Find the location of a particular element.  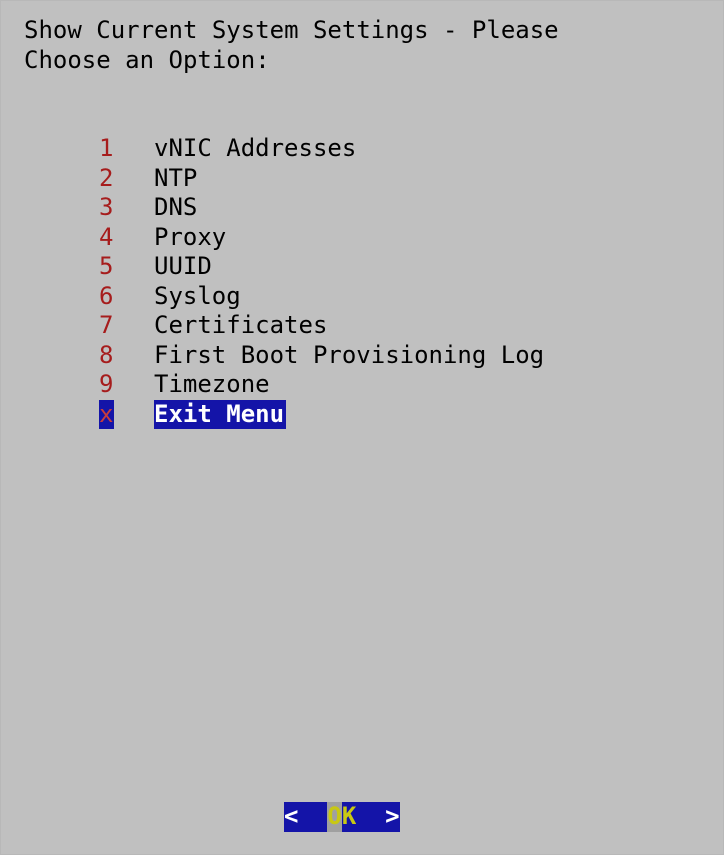

menu-item-vnic-addresses: 1 vNIC Addresses is located at coordinates (321, 149).